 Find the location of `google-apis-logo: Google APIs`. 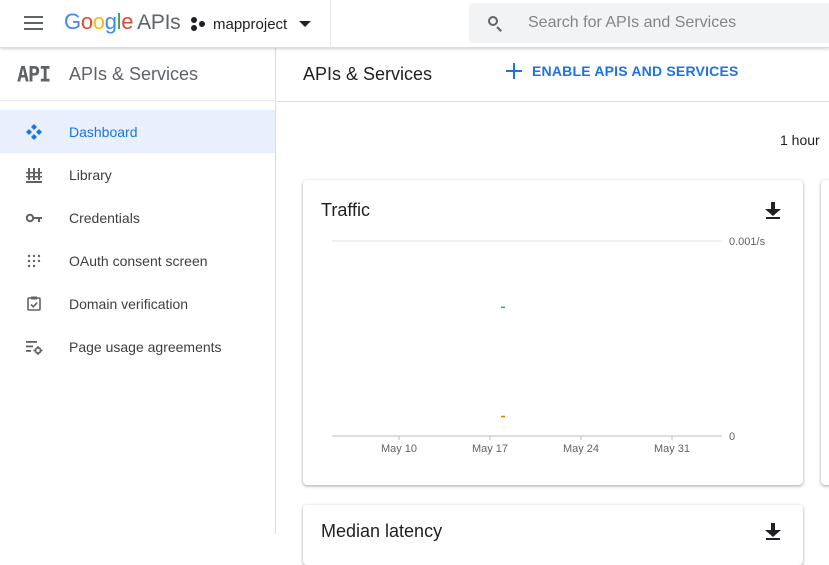

google-apis-logo: Google APIs is located at coordinates (122, 22).